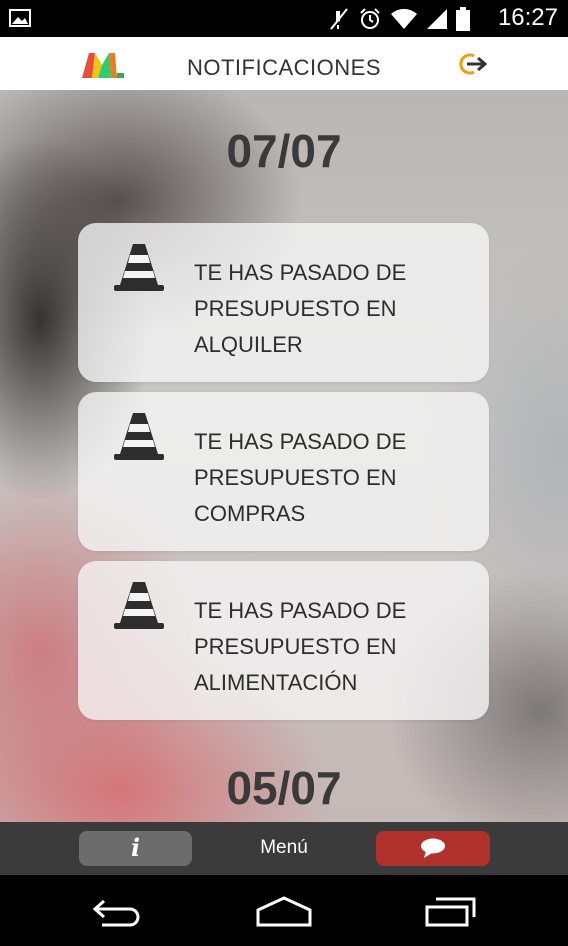 This screenshot has height=946, width=568. What do you see at coordinates (284, 788) in the screenshot?
I see `date-heading: 05/07` at bounding box center [284, 788].